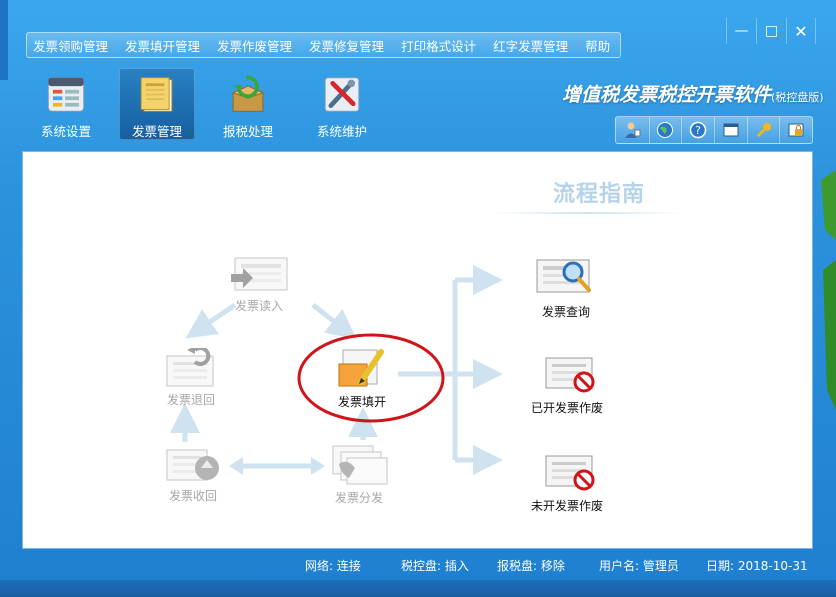 Image resolution: width=836 pixels, height=597 pixels. Describe the element at coordinates (346, 45) in the screenshot. I see `menu-invoice-repair: 发票修复管理` at that location.